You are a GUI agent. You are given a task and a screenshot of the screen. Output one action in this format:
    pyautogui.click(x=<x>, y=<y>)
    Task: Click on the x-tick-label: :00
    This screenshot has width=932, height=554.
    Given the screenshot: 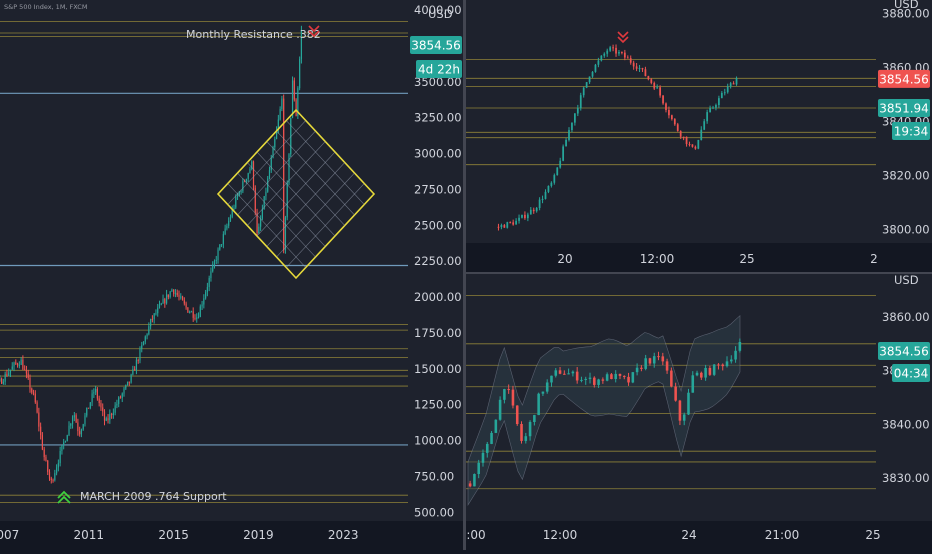 What is the action you would take?
    pyautogui.click(x=475, y=535)
    